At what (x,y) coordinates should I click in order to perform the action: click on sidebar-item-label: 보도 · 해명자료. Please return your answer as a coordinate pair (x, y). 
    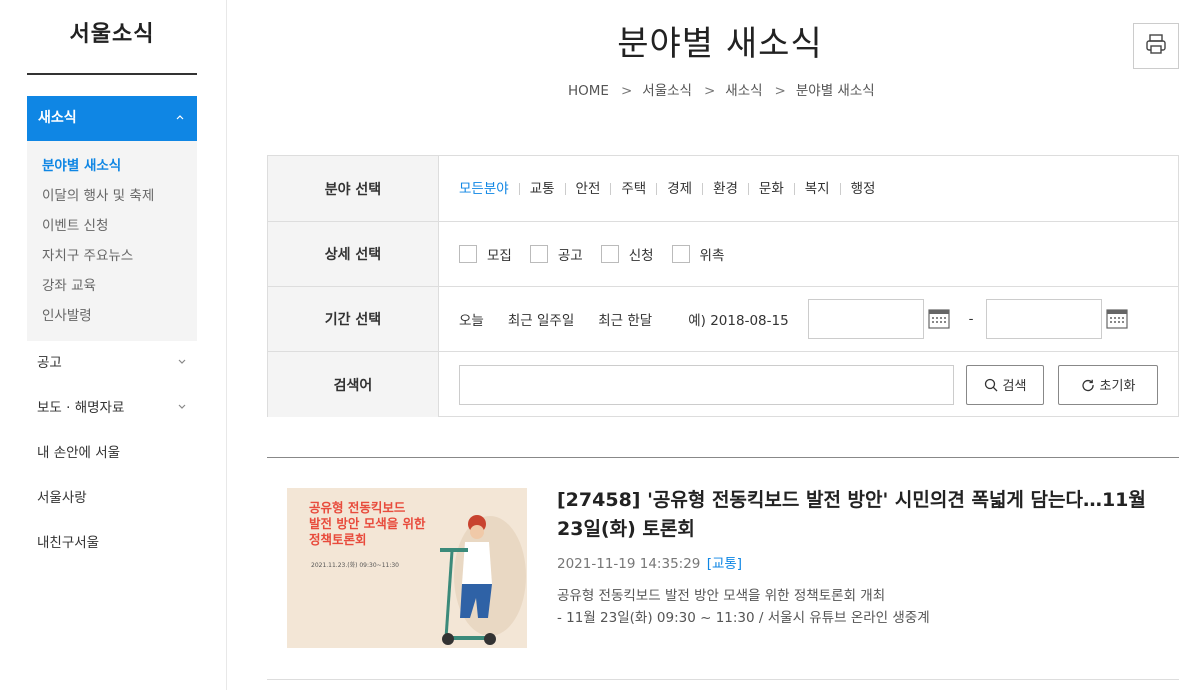
    Looking at the image, I should click on (81, 408).